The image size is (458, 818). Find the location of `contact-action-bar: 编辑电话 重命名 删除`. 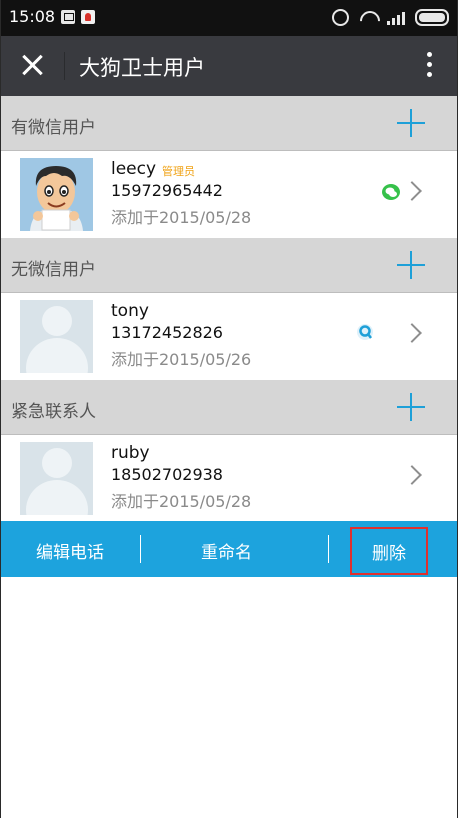

contact-action-bar: 编辑电话 重命名 删除 is located at coordinates (229, 549).